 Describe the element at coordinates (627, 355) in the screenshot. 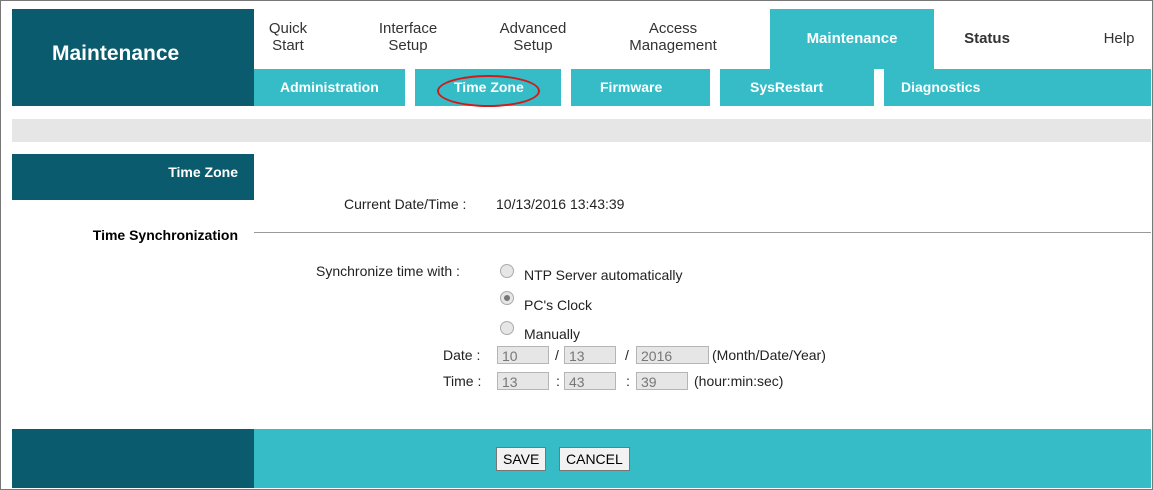

I see `date-sep-2: /` at that location.